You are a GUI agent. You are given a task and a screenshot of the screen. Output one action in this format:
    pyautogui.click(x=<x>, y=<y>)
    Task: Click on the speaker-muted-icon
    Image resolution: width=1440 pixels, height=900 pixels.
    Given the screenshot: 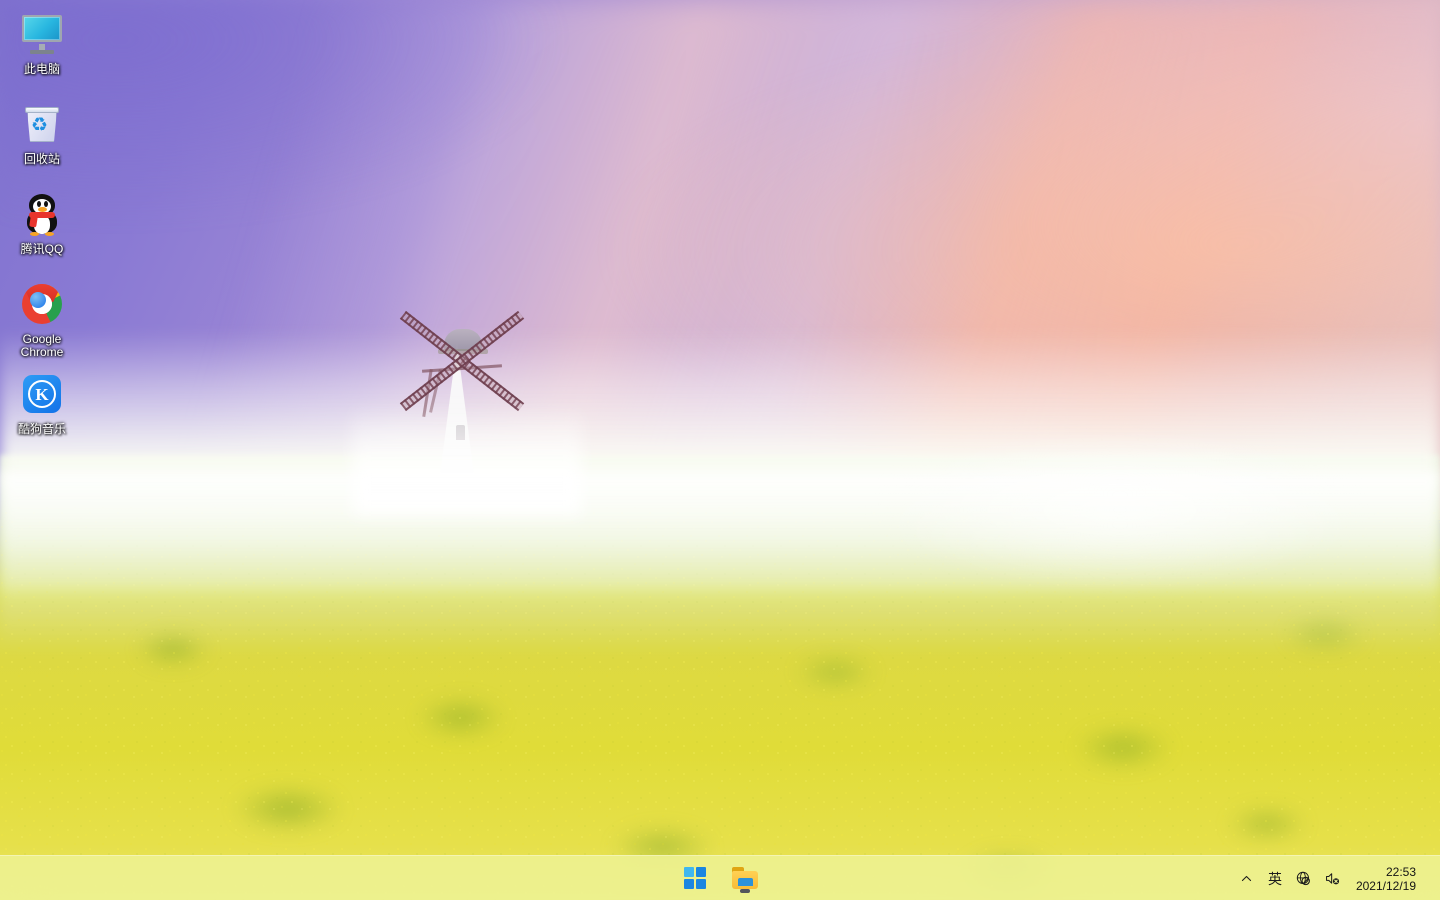 What is the action you would take?
    pyautogui.click(x=1332, y=879)
    